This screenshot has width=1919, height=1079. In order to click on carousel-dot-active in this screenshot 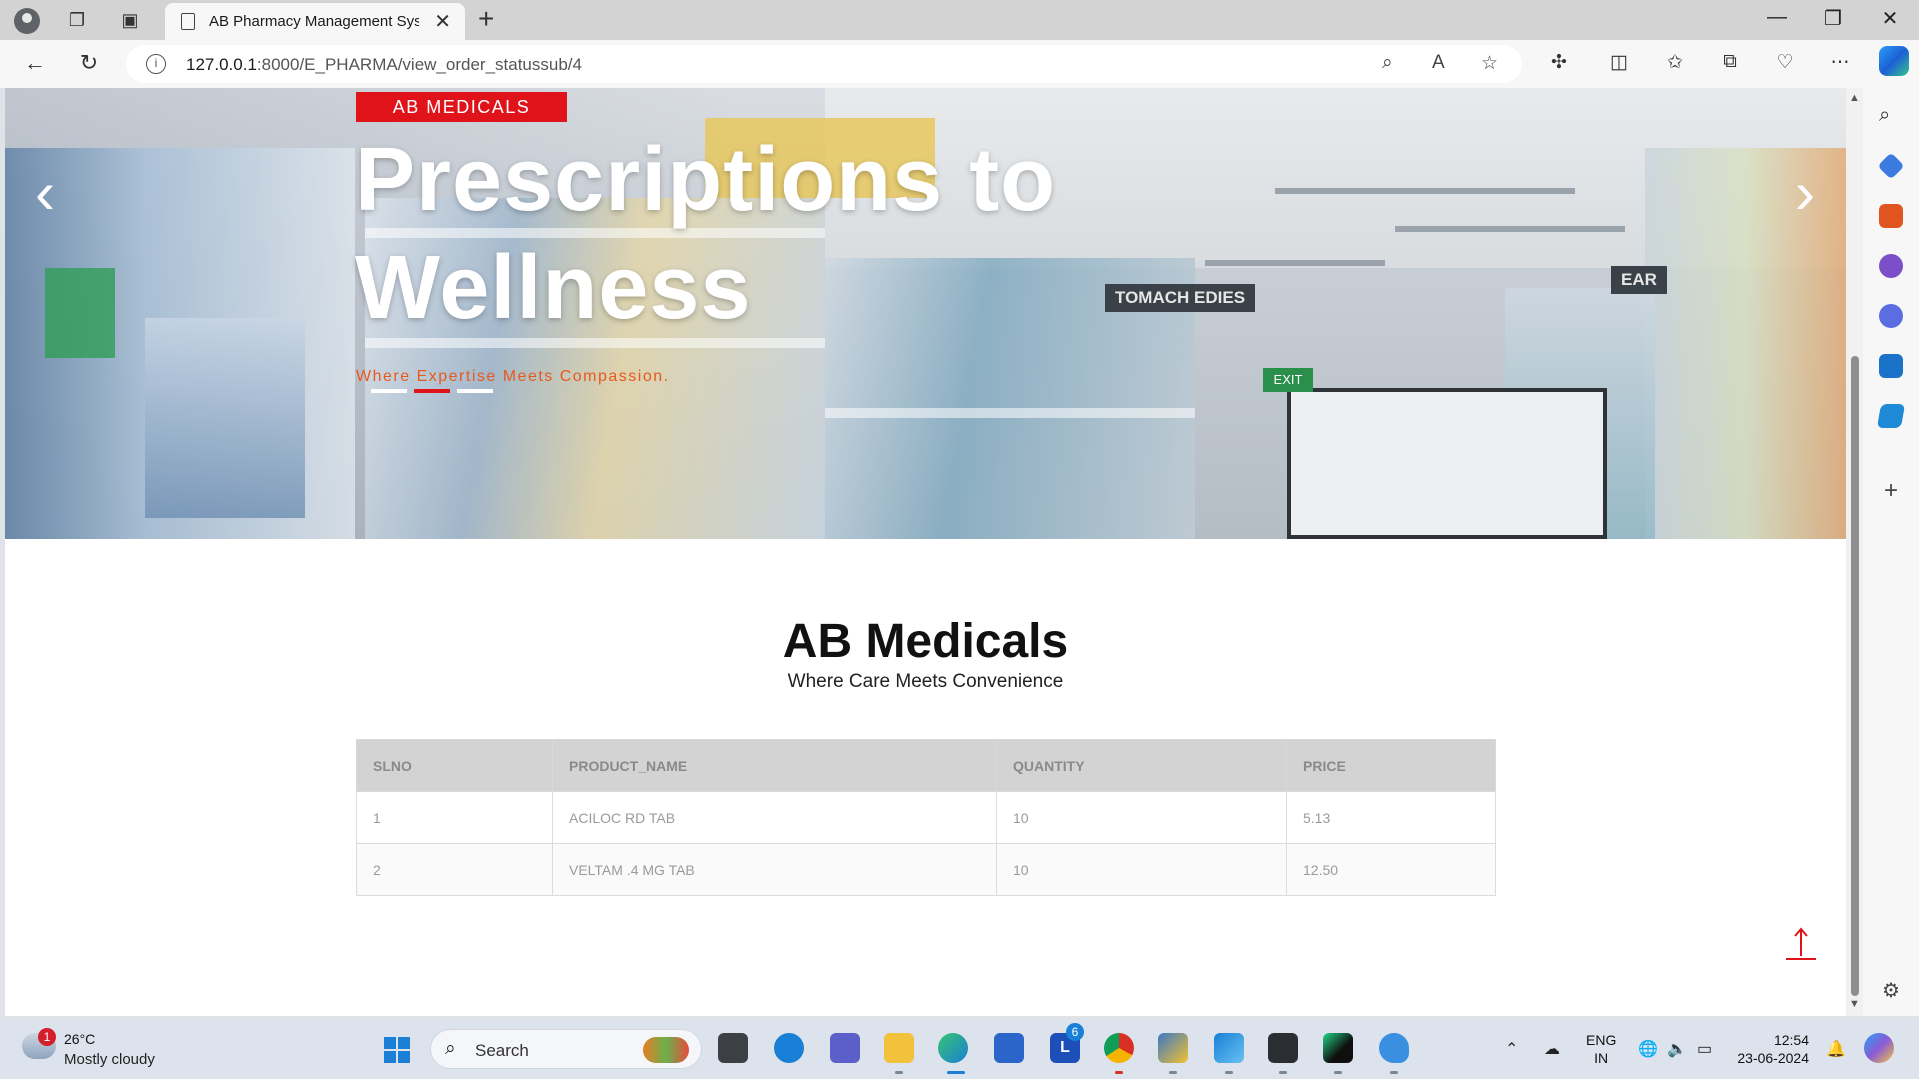, I will do `click(432, 391)`.